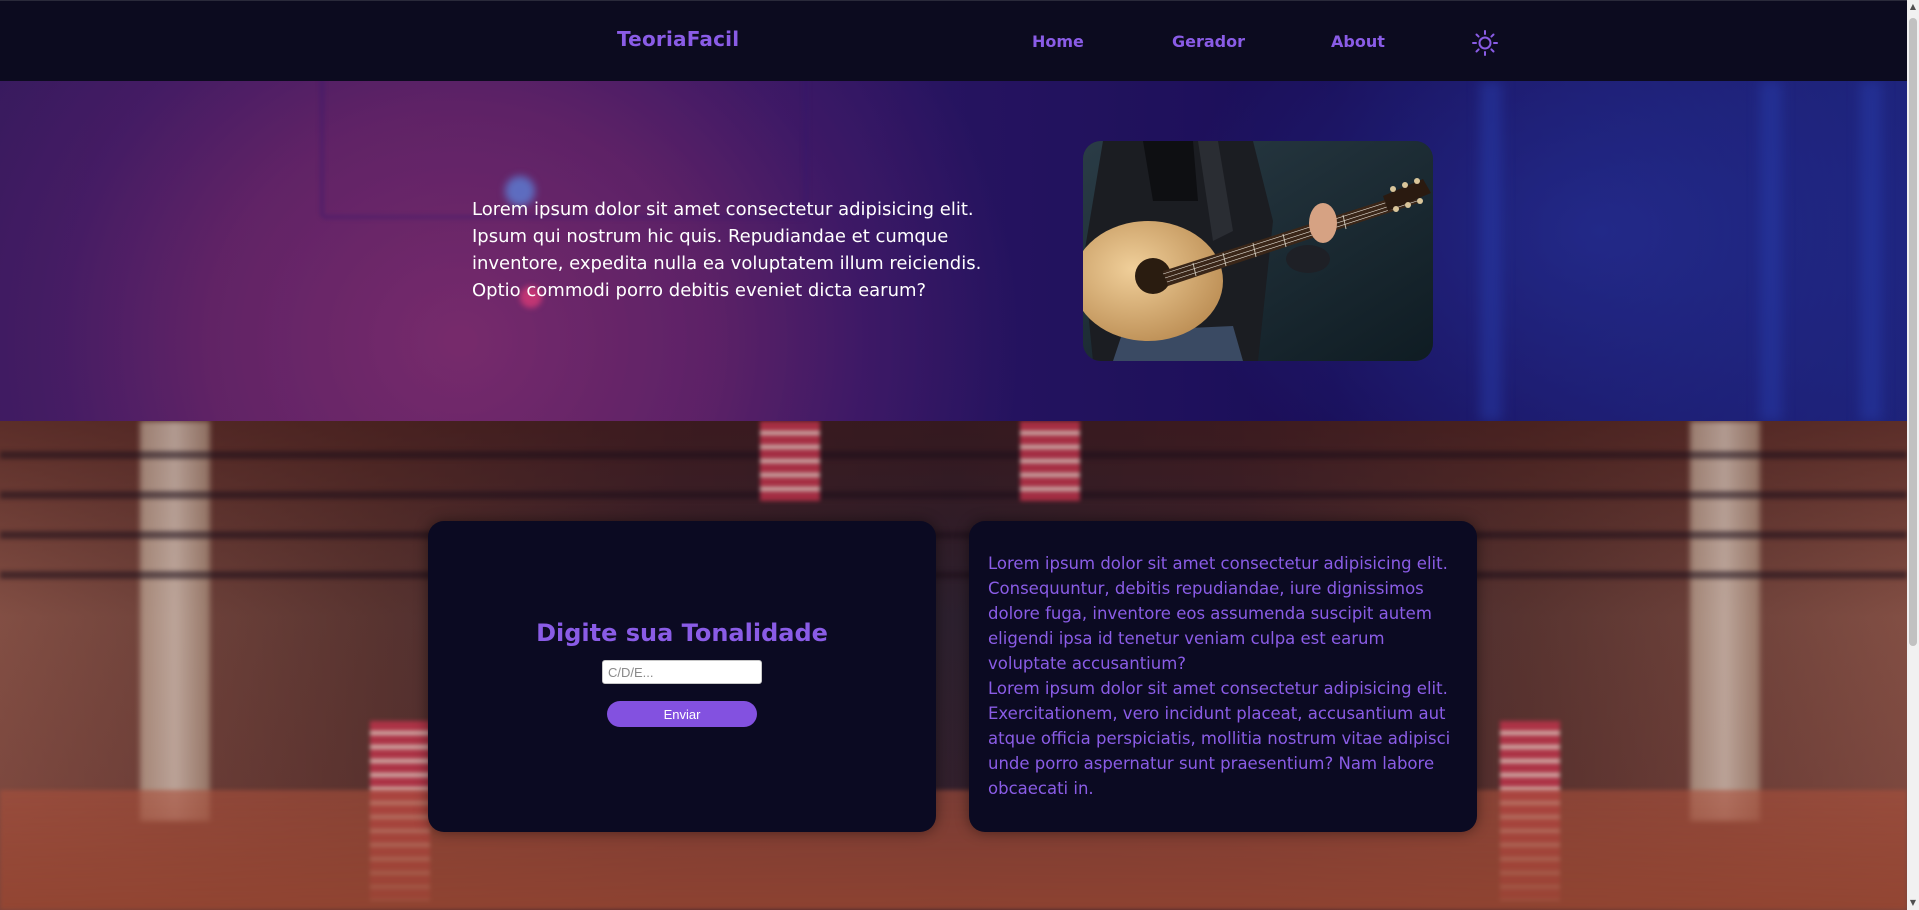  I want to click on nav-link-gerador: Gerador, so click(1208, 41).